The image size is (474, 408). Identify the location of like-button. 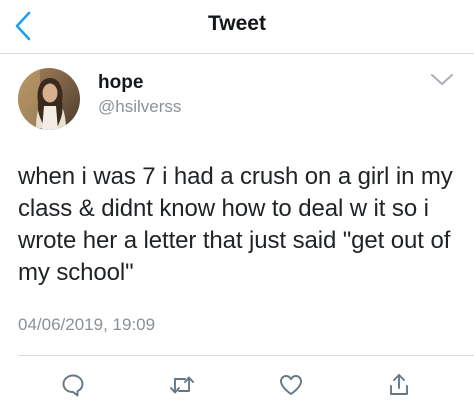
(291, 385).